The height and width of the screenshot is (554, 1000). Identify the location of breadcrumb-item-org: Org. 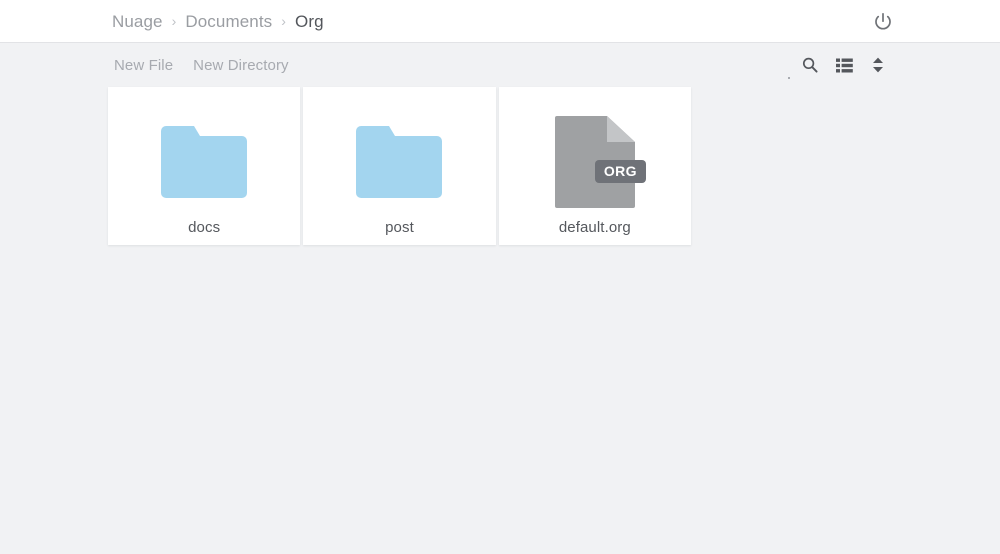
(309, 21).